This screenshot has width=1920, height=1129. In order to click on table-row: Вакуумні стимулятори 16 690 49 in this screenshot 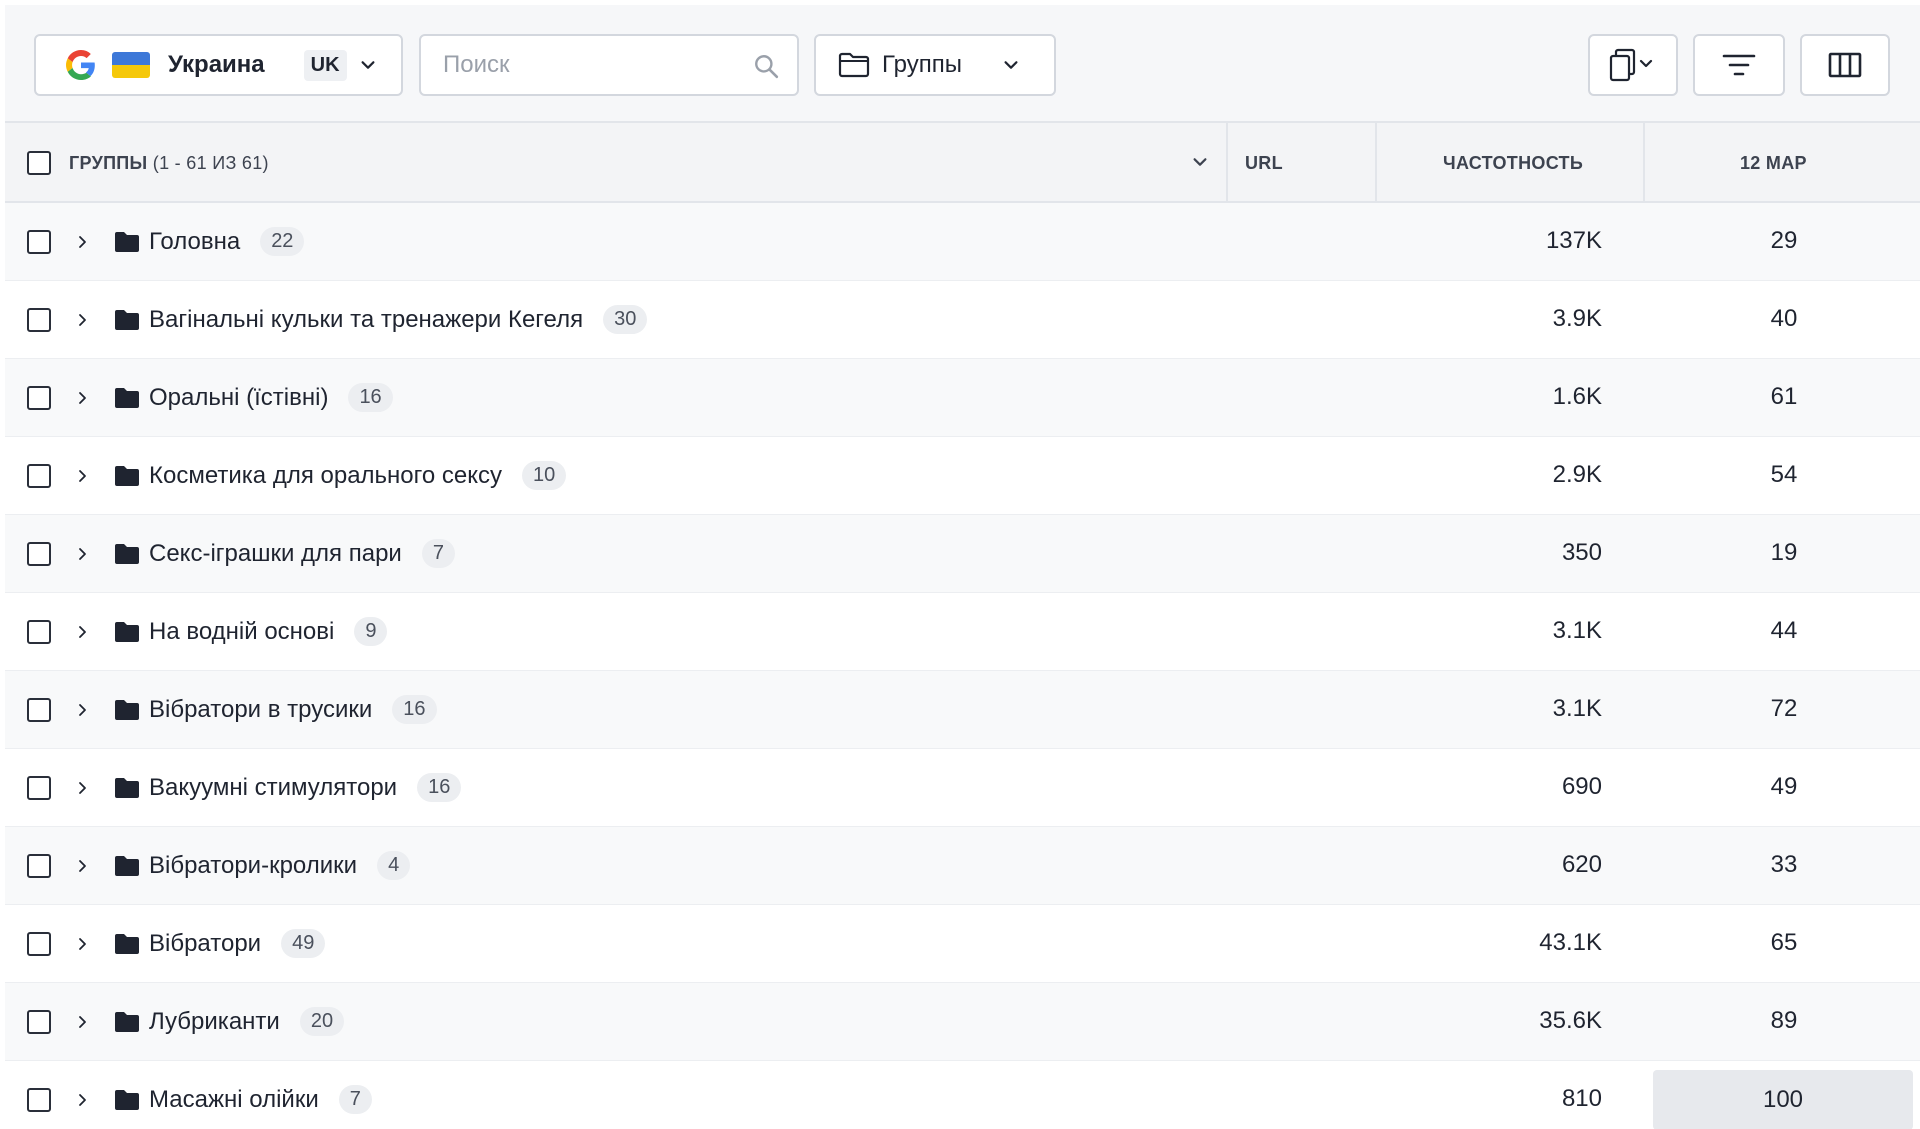, I will do `click(962, 788)`.